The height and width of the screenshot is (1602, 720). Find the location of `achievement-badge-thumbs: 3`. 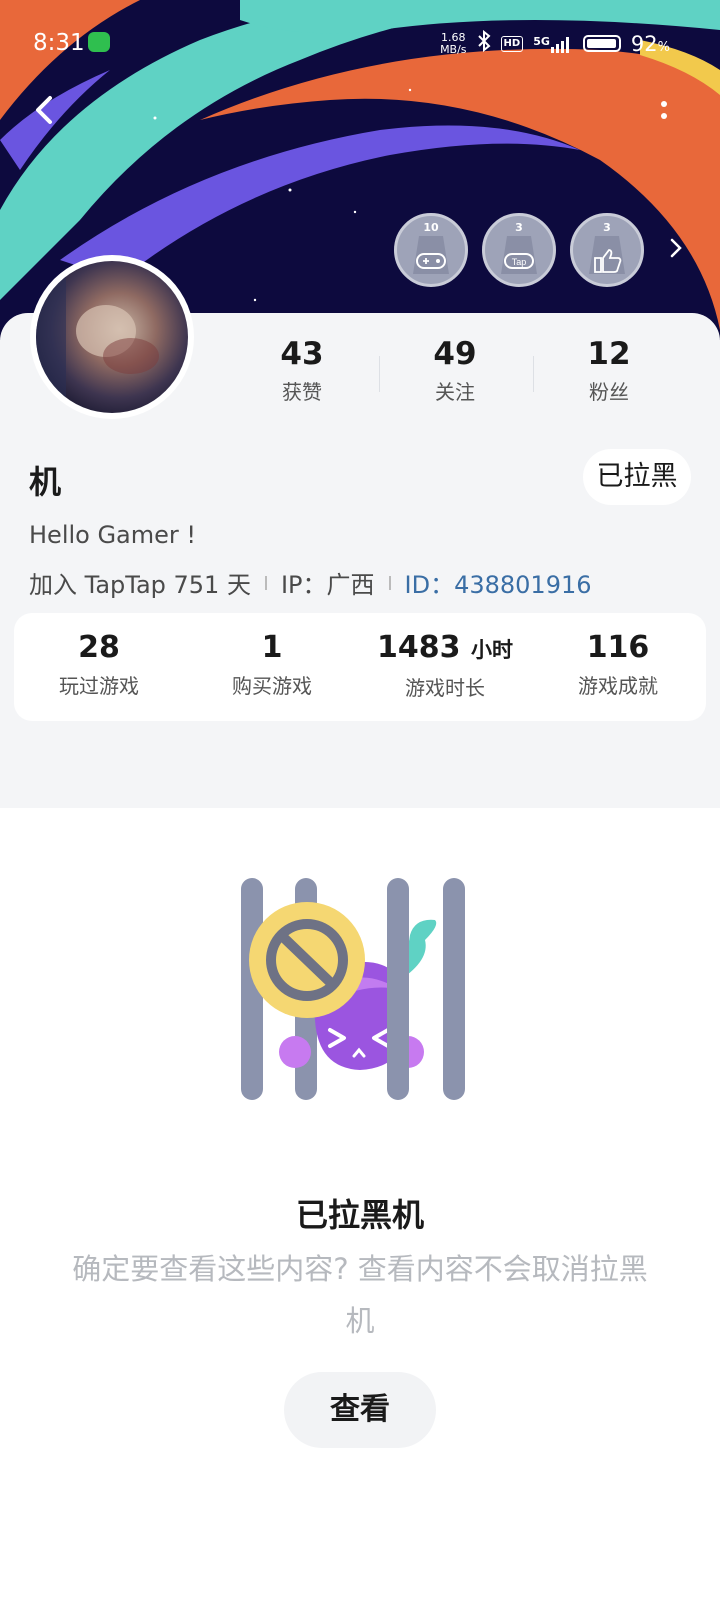

achievement-badge-thumbs: 3 is located at coordinates (607, 250).